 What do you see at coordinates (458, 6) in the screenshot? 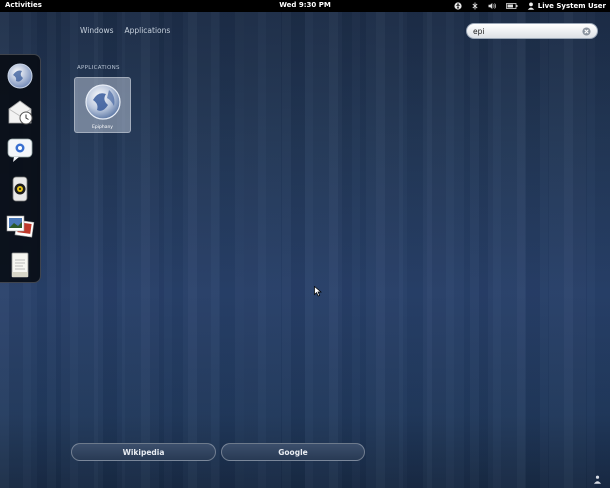
I see `accessibility-icon` at bounding box center [458, 6].